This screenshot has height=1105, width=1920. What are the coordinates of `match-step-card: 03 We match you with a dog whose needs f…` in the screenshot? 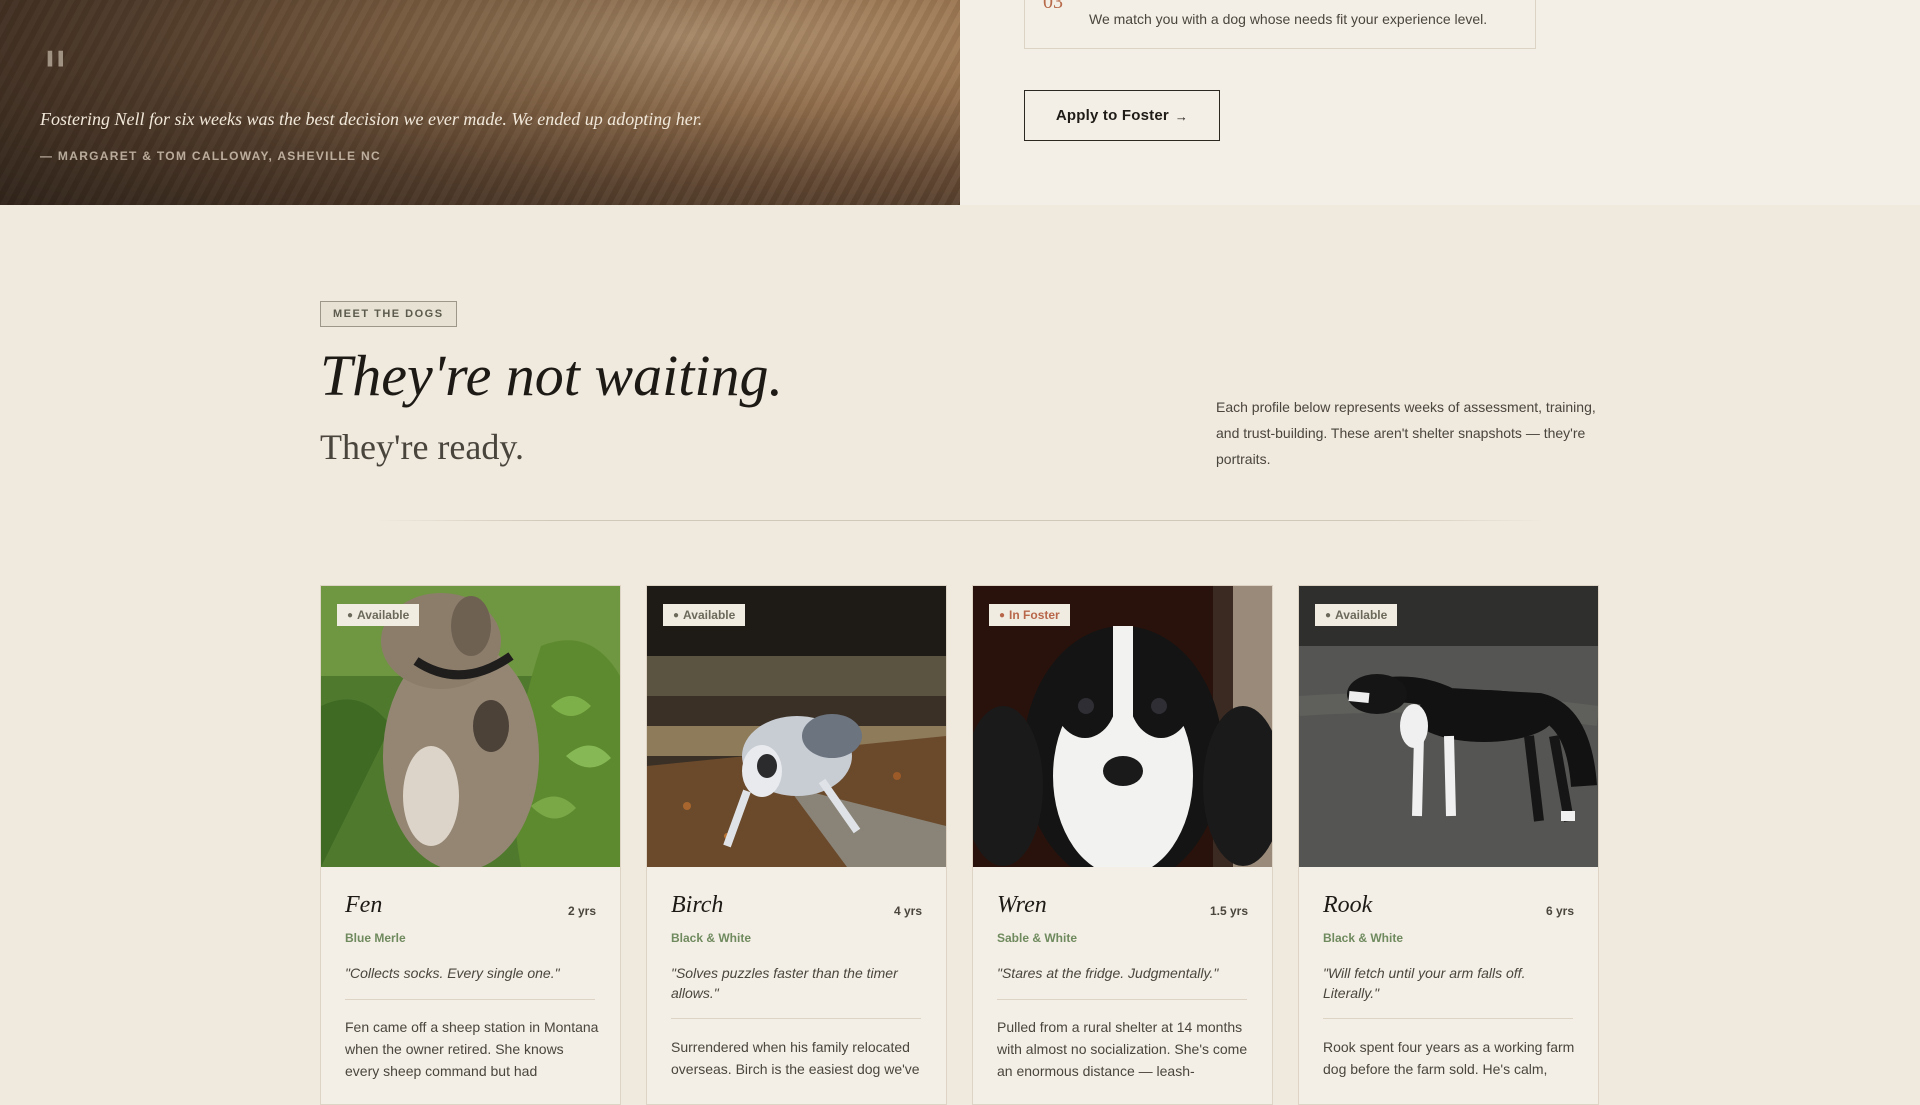 It's located at (1280, 24).